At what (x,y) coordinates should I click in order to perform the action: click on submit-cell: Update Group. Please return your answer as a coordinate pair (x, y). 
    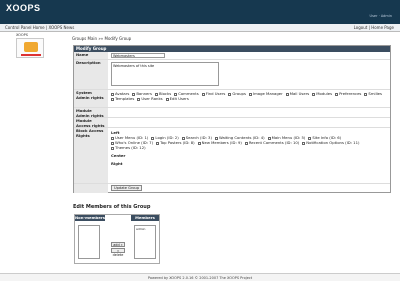
    Looking at the image, I should click on (249, 188).